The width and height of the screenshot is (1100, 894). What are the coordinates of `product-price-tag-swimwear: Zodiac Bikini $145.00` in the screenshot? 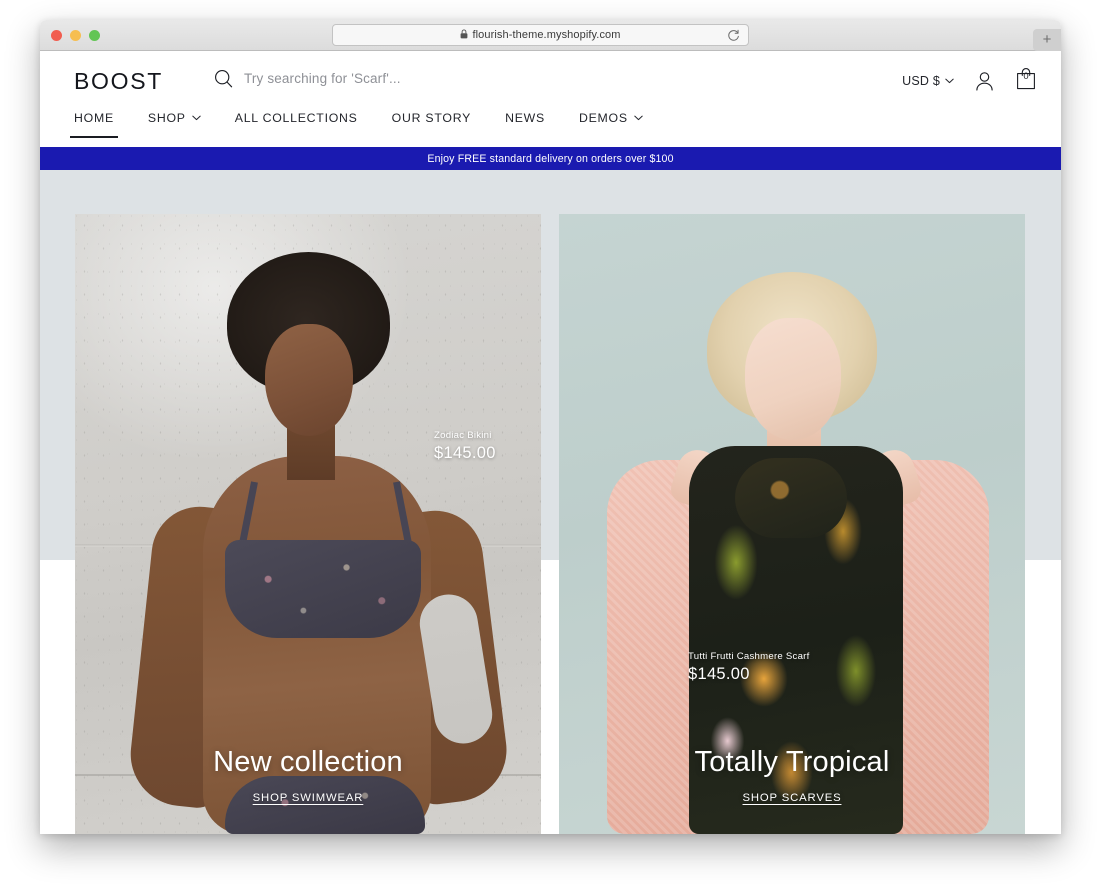 It's located at (465, 446).